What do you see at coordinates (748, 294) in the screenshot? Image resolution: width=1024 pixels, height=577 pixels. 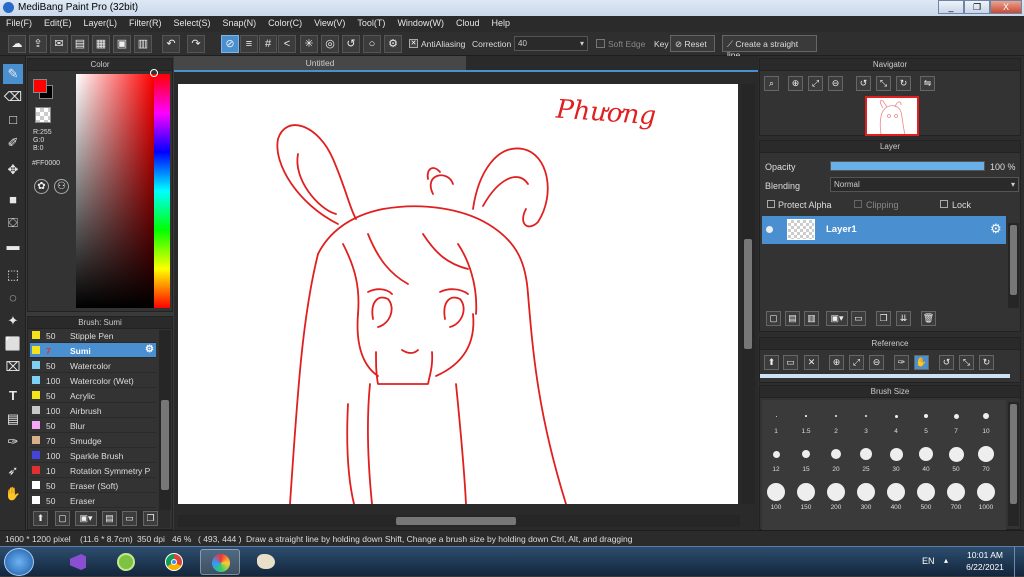 I see `canvas-vertical-scrollbar` at bounding box center [748, 294].